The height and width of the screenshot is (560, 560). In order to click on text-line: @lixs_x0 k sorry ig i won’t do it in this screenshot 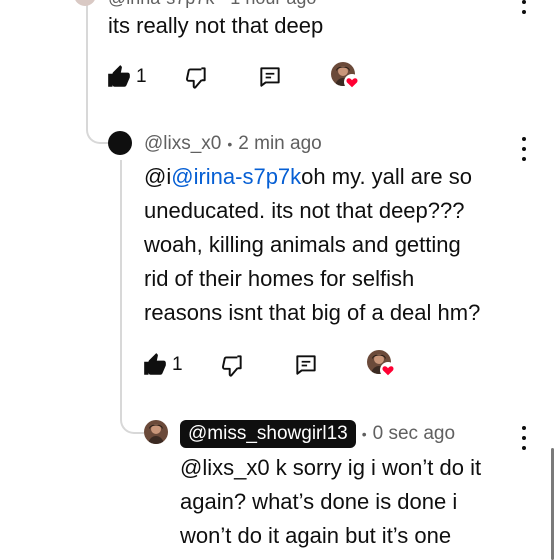, I will do `click(331, 467)`.